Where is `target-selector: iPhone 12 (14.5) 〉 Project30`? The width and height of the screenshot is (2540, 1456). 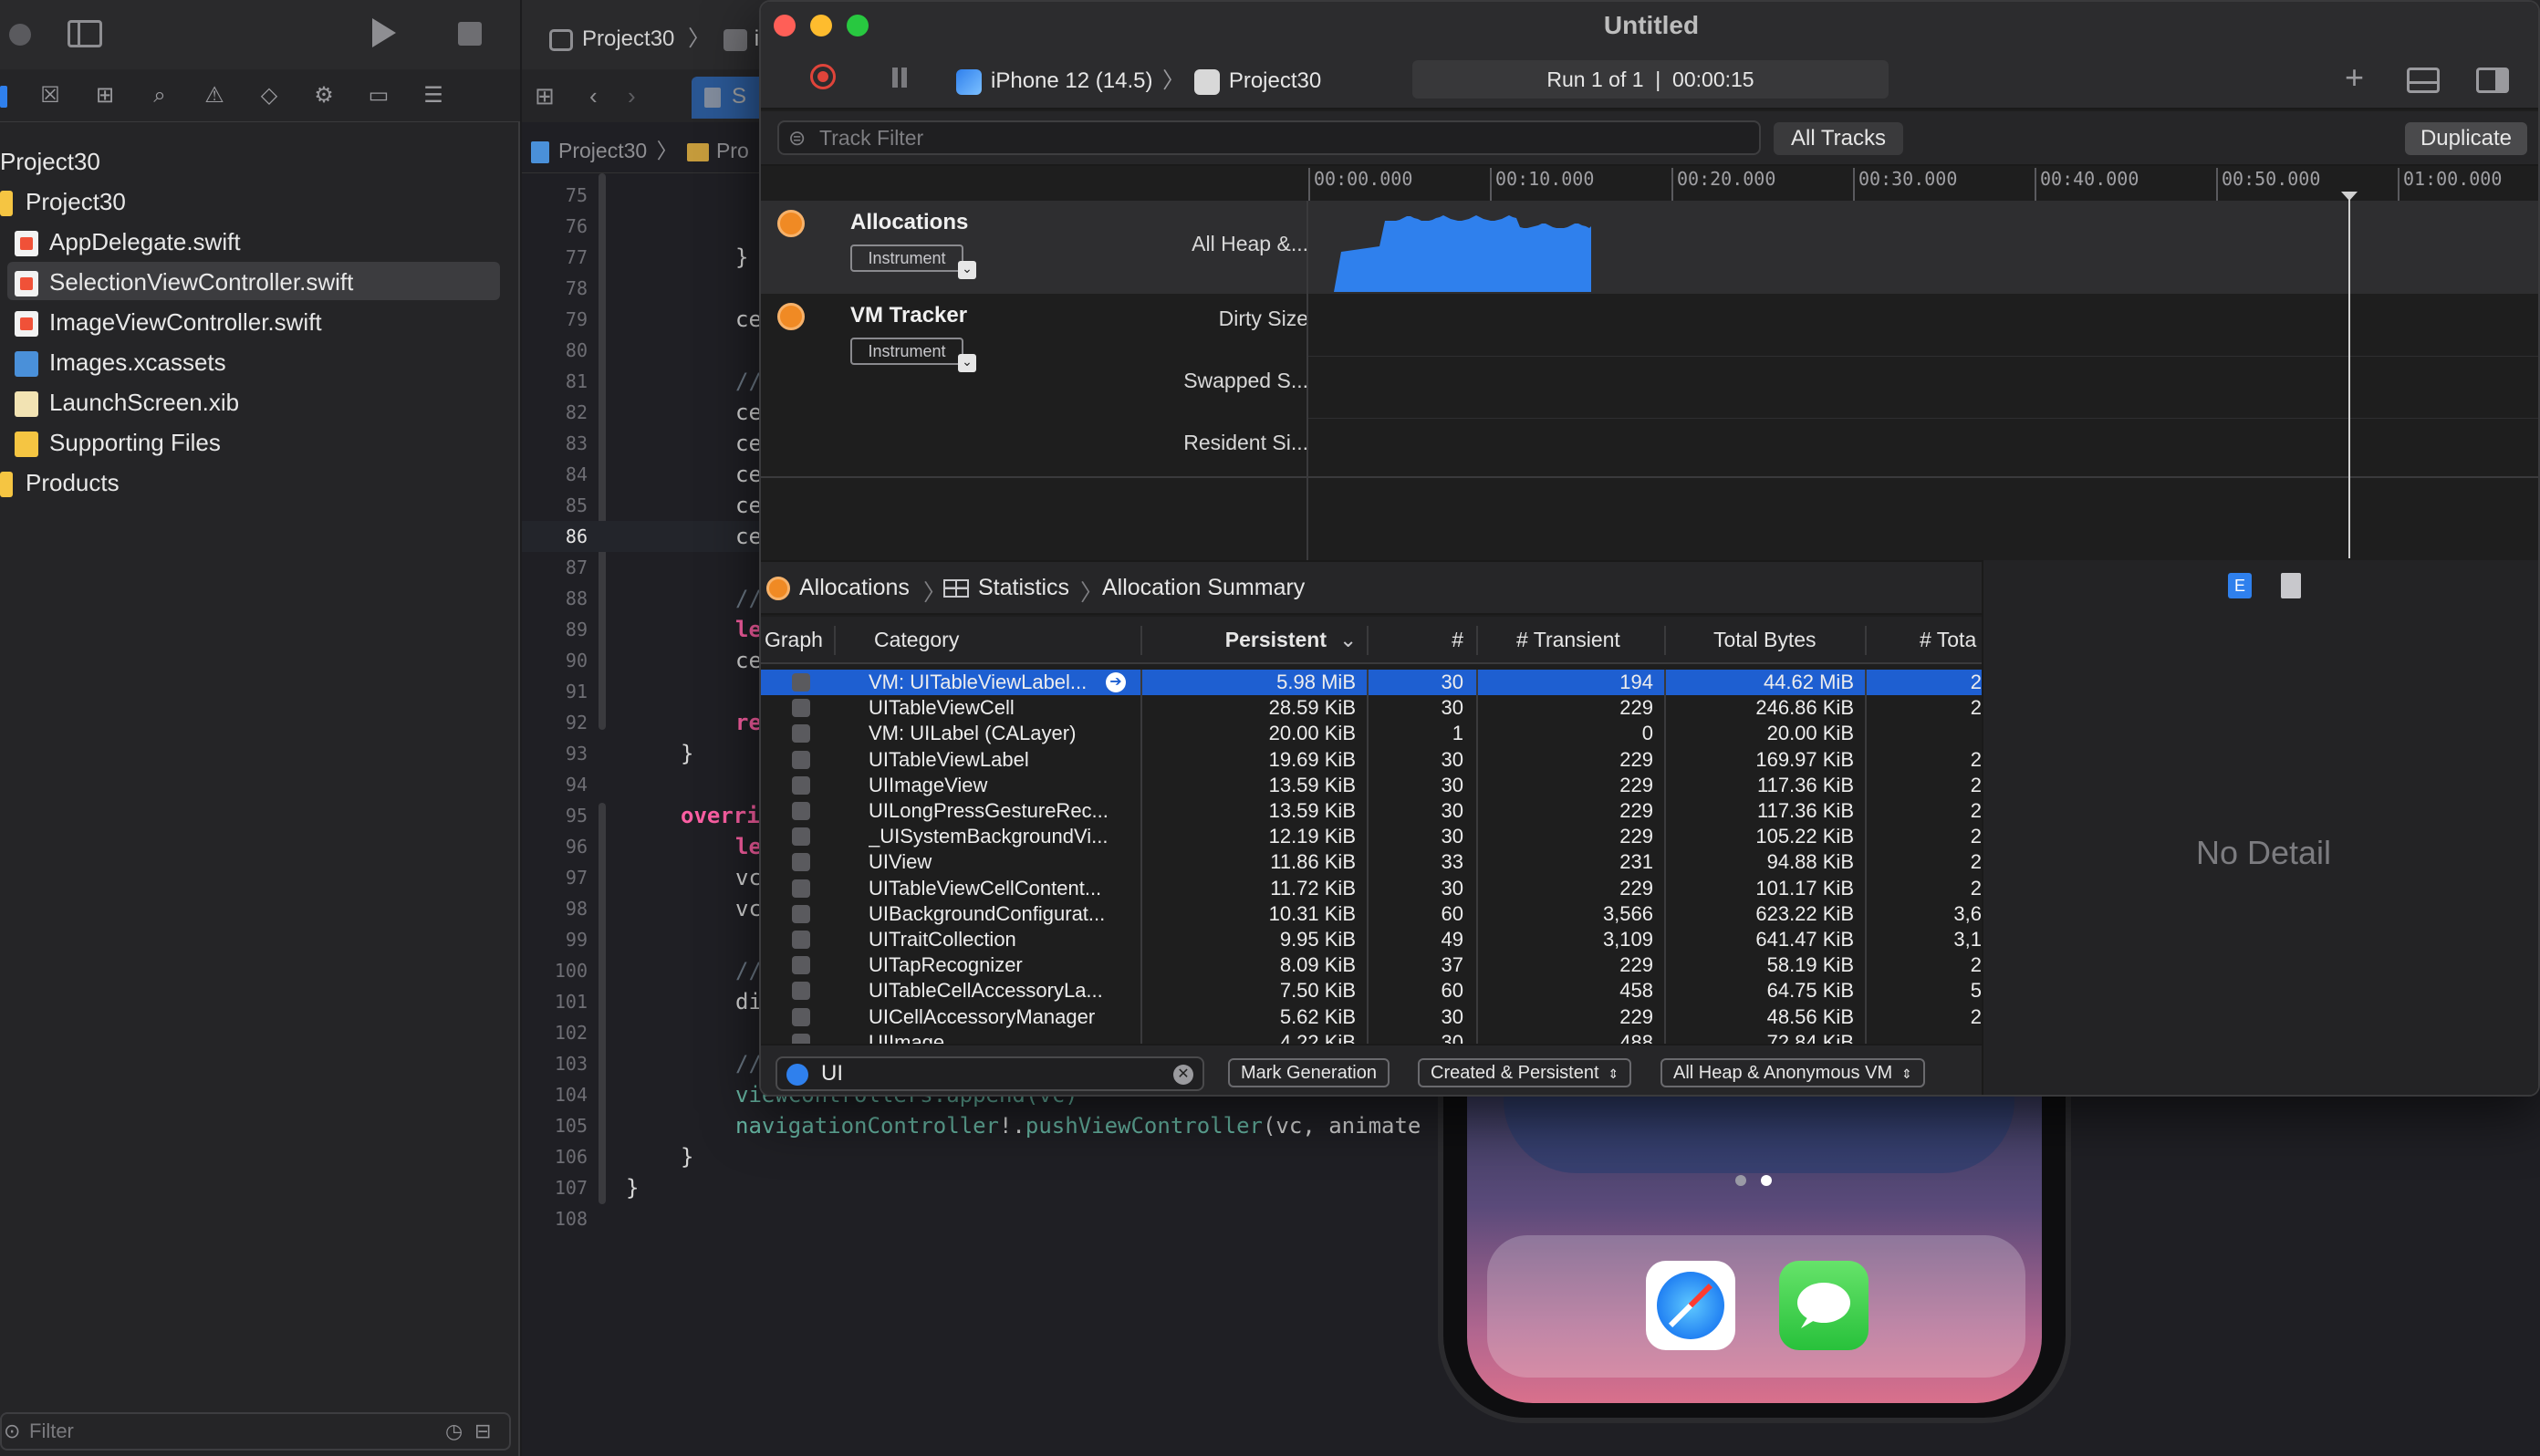
target-selector: iPhone 12 (14.5) 〉 Project30 is located at coordinates (1138, 78).